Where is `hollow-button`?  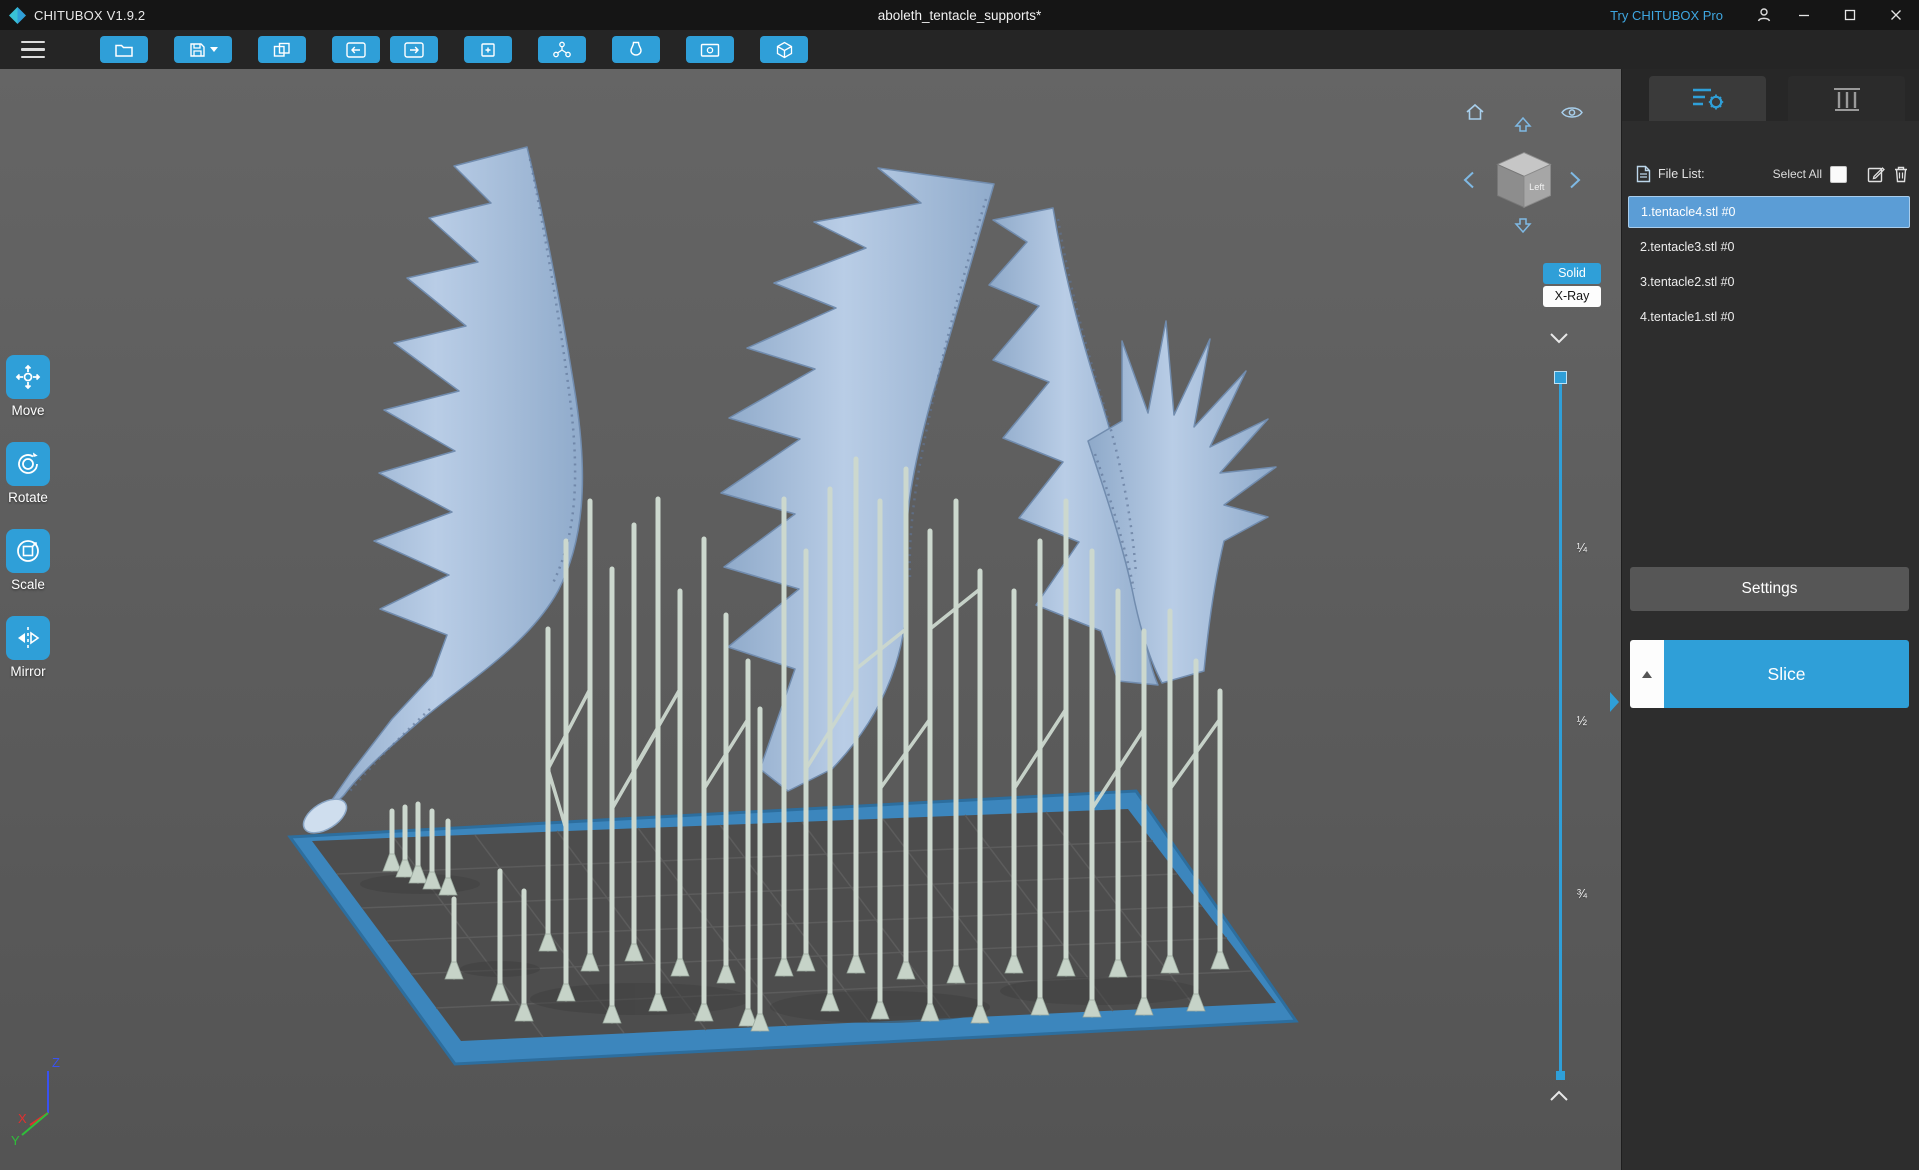 hollow-button is located at coordinates (636, 49).